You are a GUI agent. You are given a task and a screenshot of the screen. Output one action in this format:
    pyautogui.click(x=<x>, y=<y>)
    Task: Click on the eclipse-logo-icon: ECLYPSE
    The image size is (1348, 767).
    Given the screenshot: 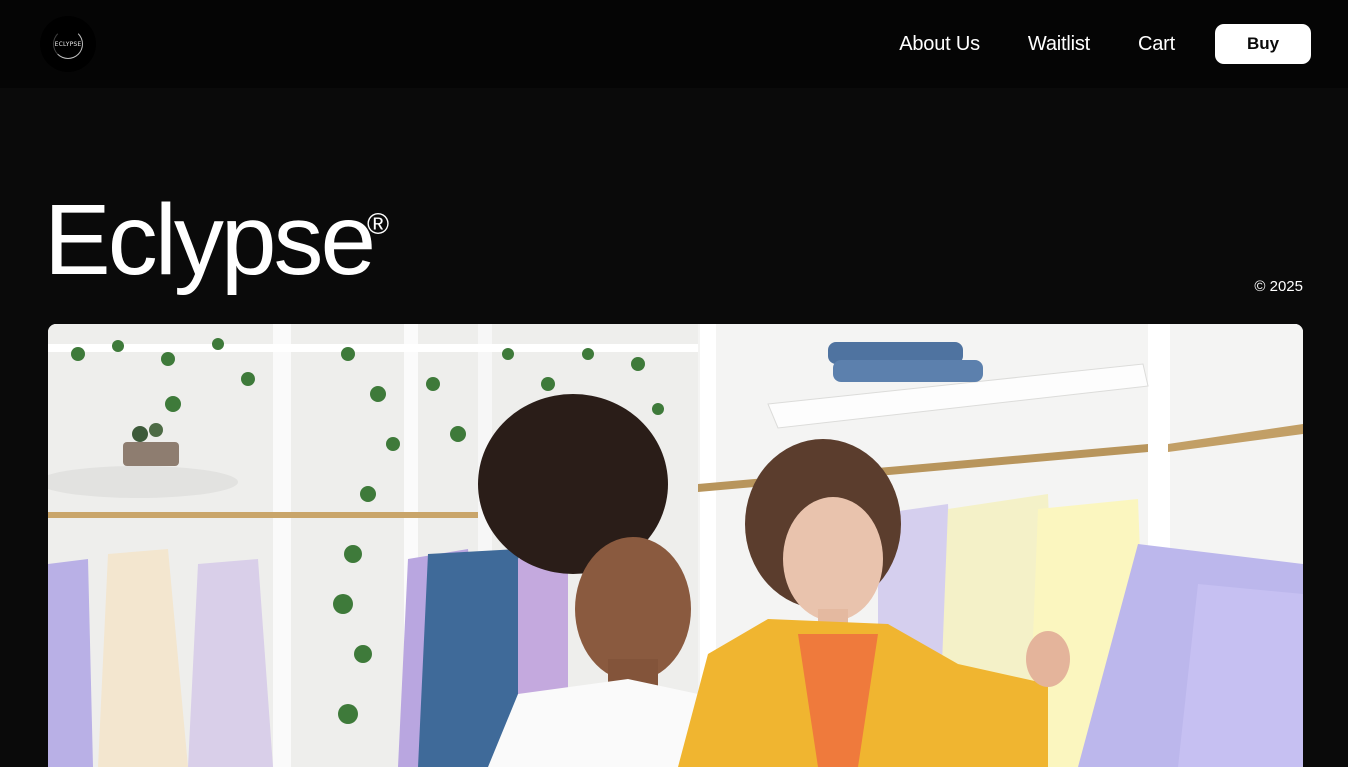 What is the action you would take?
    pyautogui.click(x=68, y=44)
    